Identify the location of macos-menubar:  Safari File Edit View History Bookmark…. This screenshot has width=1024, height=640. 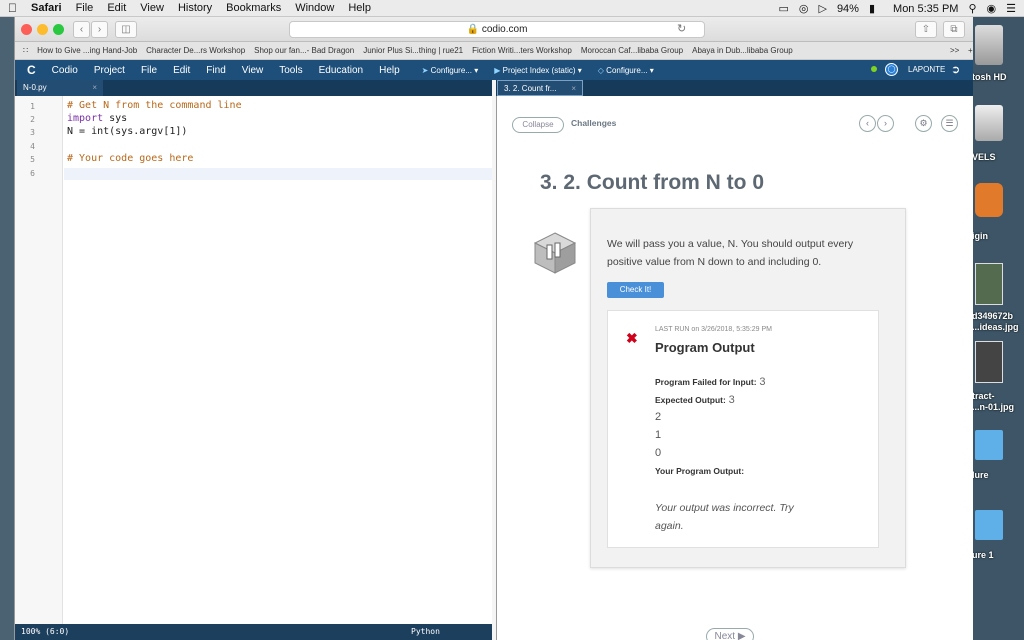
(512, 8).